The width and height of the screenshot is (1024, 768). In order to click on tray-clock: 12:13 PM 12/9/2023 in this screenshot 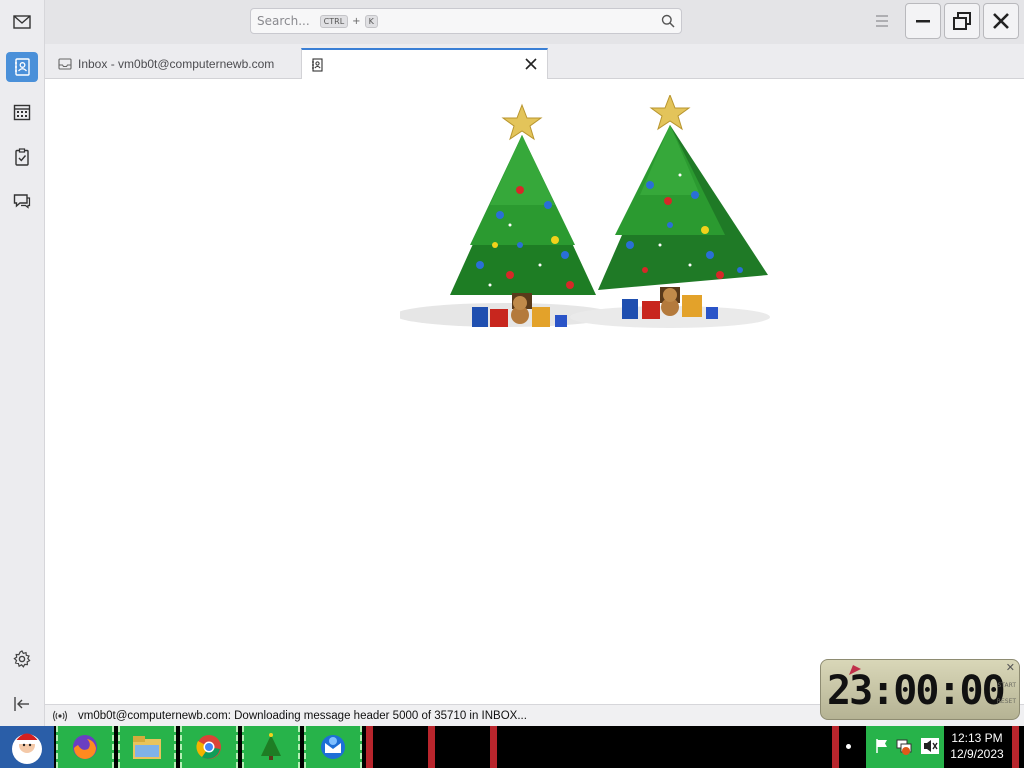, I will do `click(977, 746)`.